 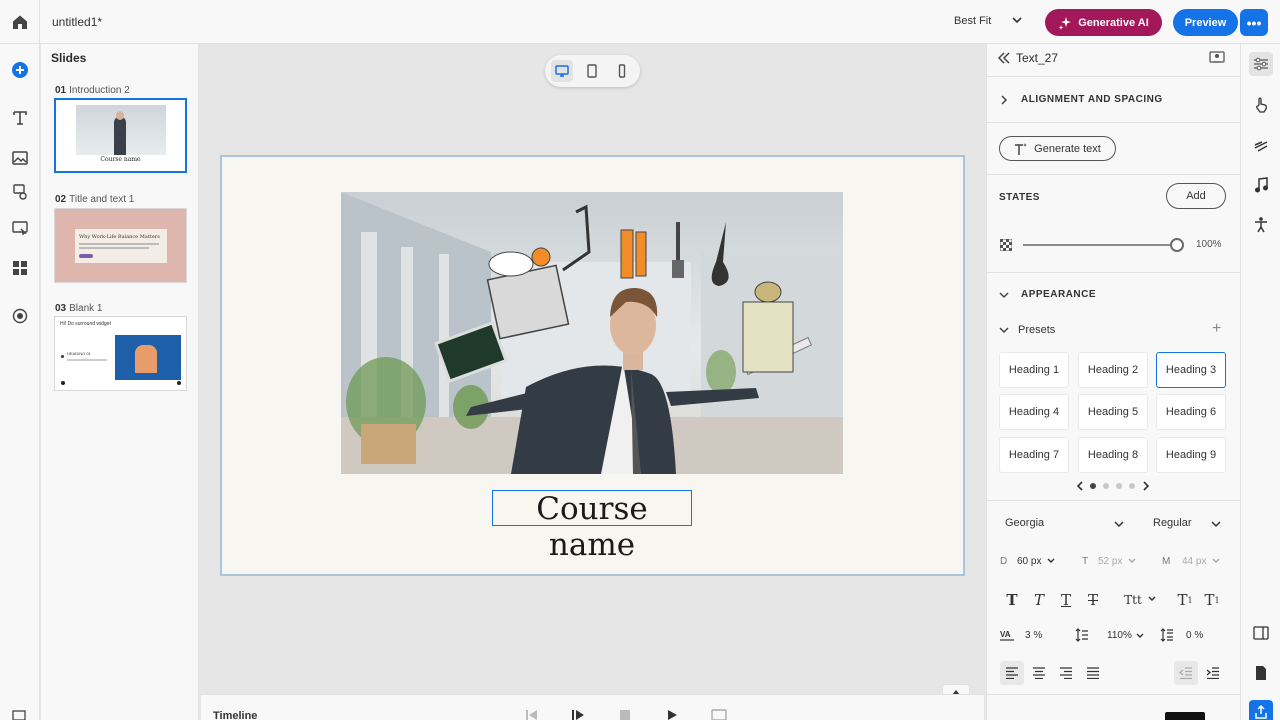 I want to click on text-case-button: Ttt, so click(x=1133, y=600).